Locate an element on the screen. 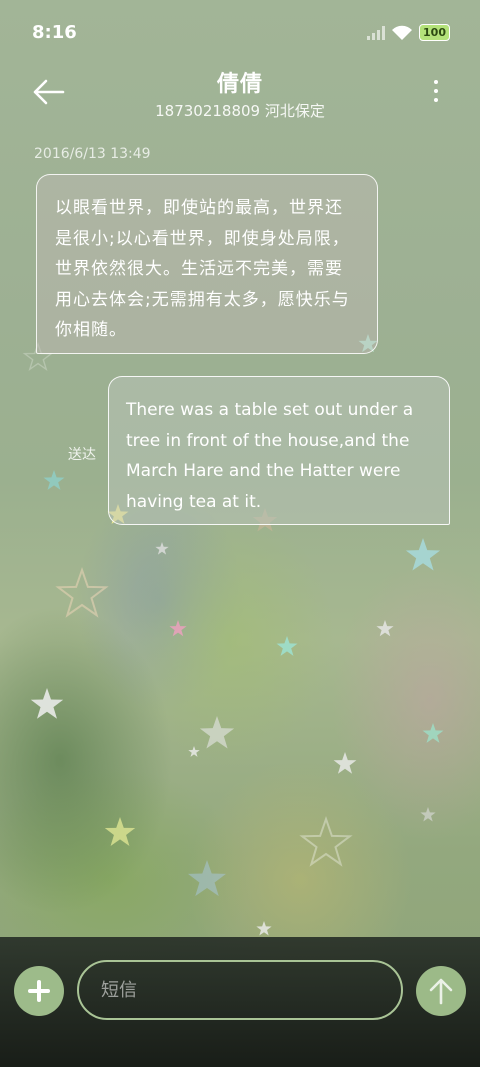 Image resolution: width=480 pixels, height=1067 pixels. compose-bar is located at coordinates (240, 1002).